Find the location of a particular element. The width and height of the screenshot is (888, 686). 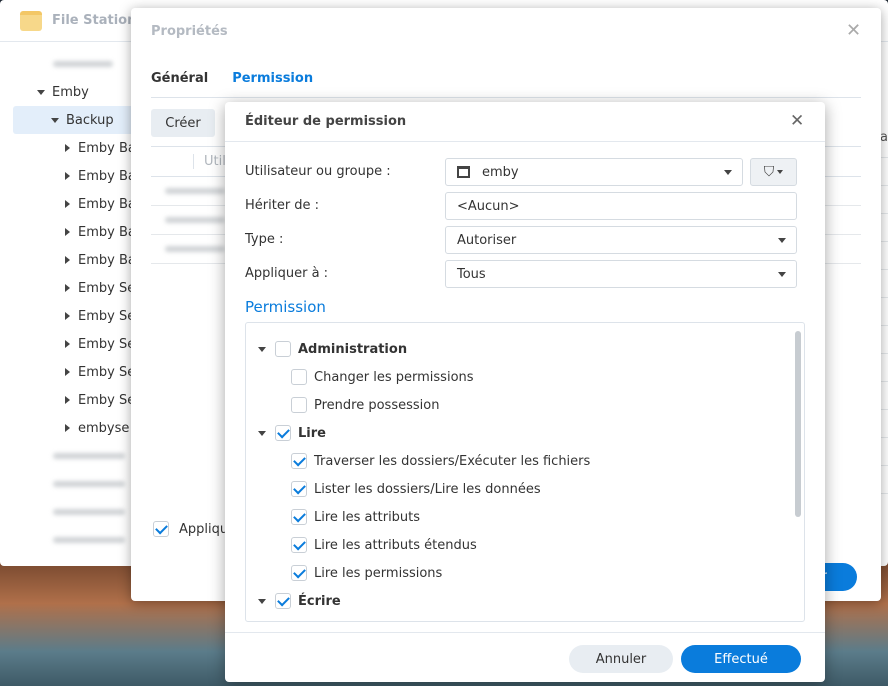

user-icon is located at coordinates (463, 172).